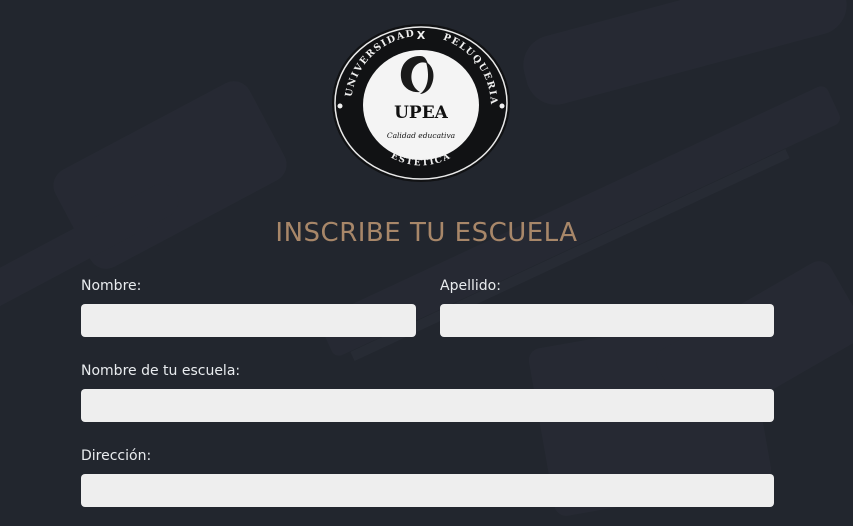 This screenshot has height=526, width=853. Describe the element at coordinates (248, 320) in the screenshot. I see `nombre-input` at that location.